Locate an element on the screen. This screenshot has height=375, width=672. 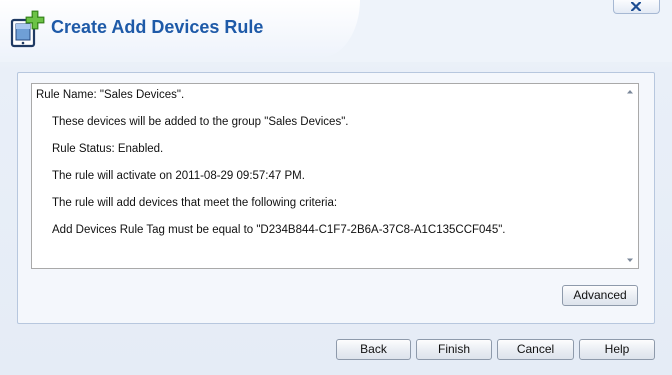
finish-button: Finish is located at coordinates (454, 349).